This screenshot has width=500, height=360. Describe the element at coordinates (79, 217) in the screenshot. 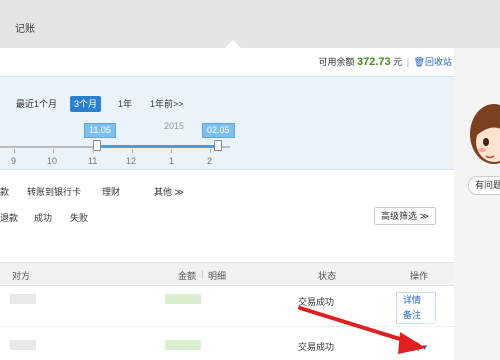

I see `filter-status-failed: 失败` at that location.